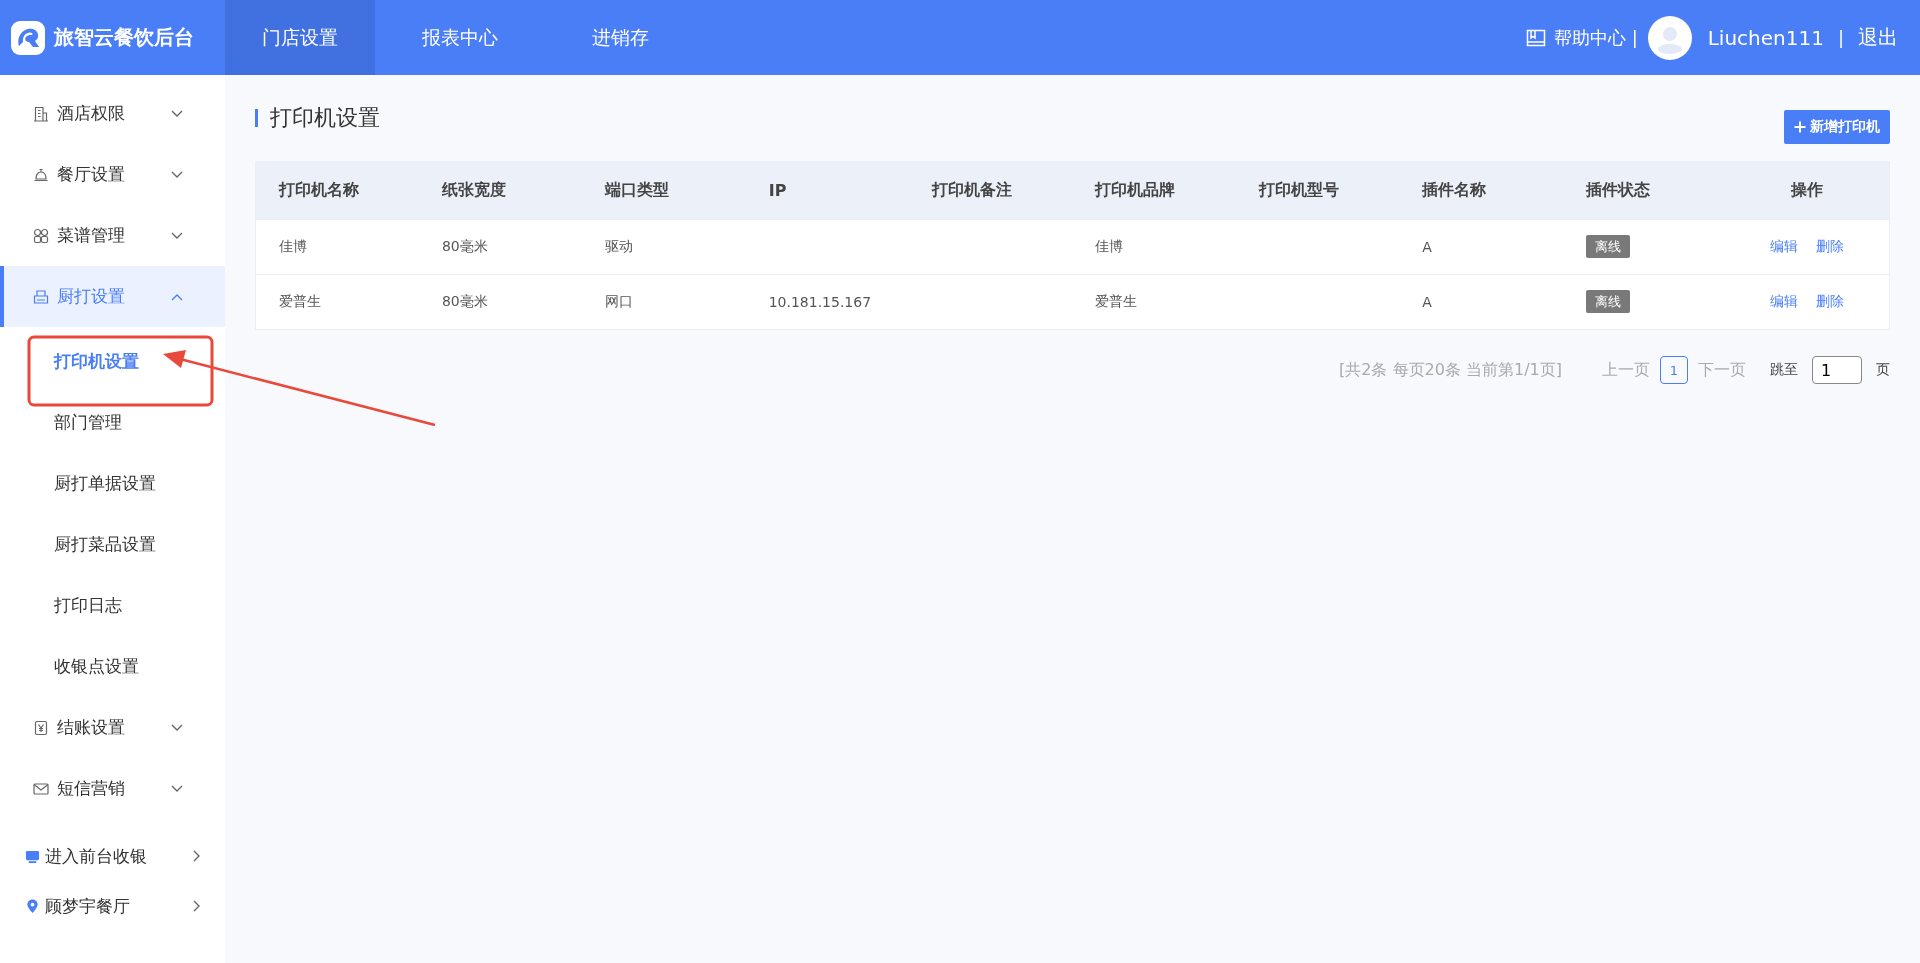 The image size is (1920, 963). Describe the element at coordinates (124, 37) in the screenshot. I see `app-title: 旅智云餐饮后台` at that location.